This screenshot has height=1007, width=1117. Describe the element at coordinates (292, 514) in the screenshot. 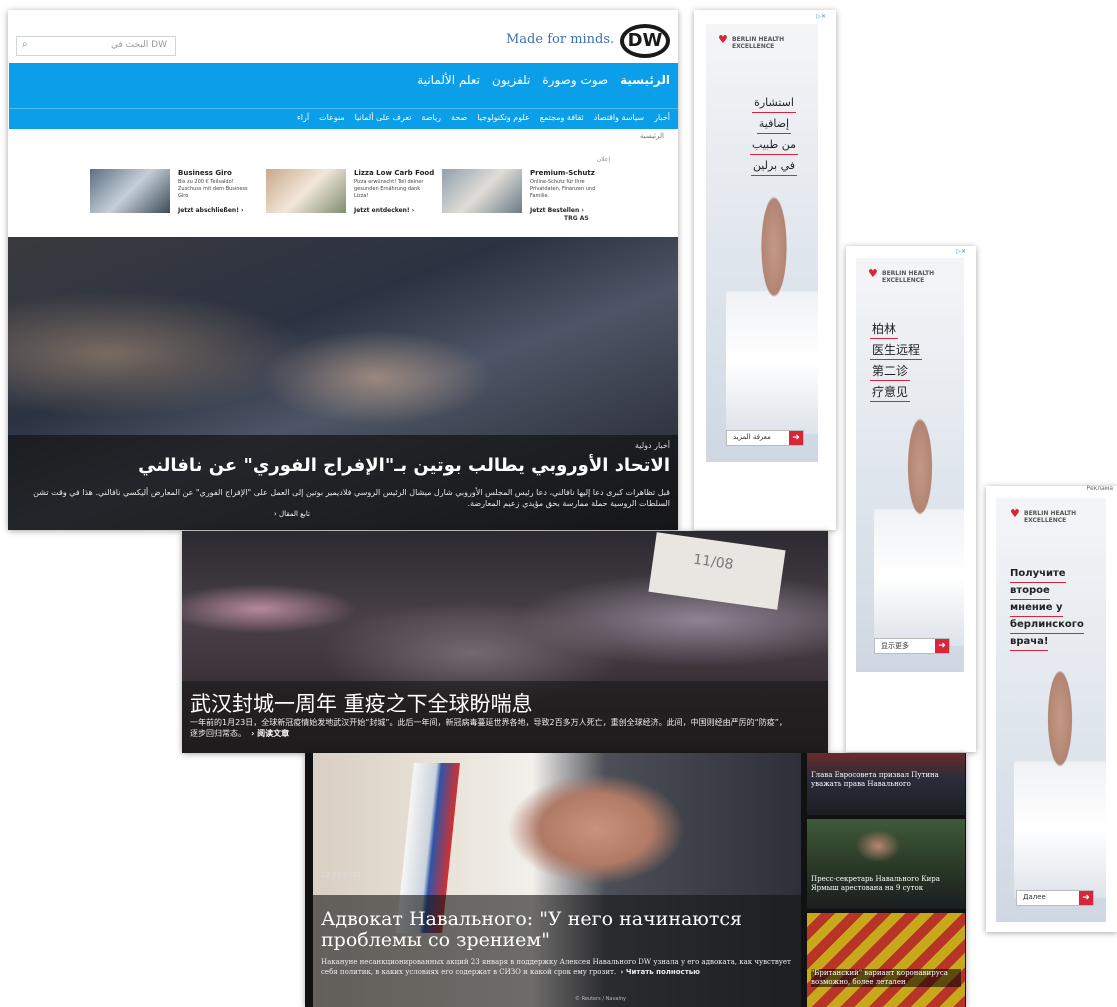

I see `hero-read-more-link: › تابع المقال` at that location.